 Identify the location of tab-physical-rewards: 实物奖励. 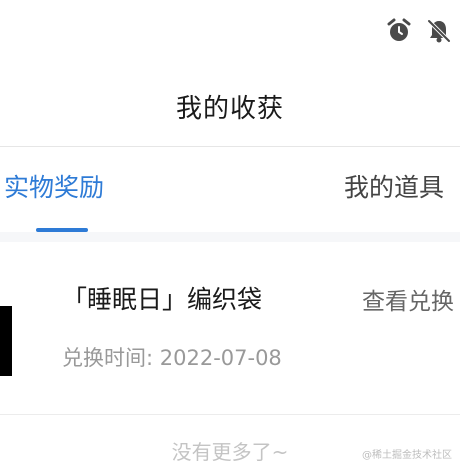
(54, 188).